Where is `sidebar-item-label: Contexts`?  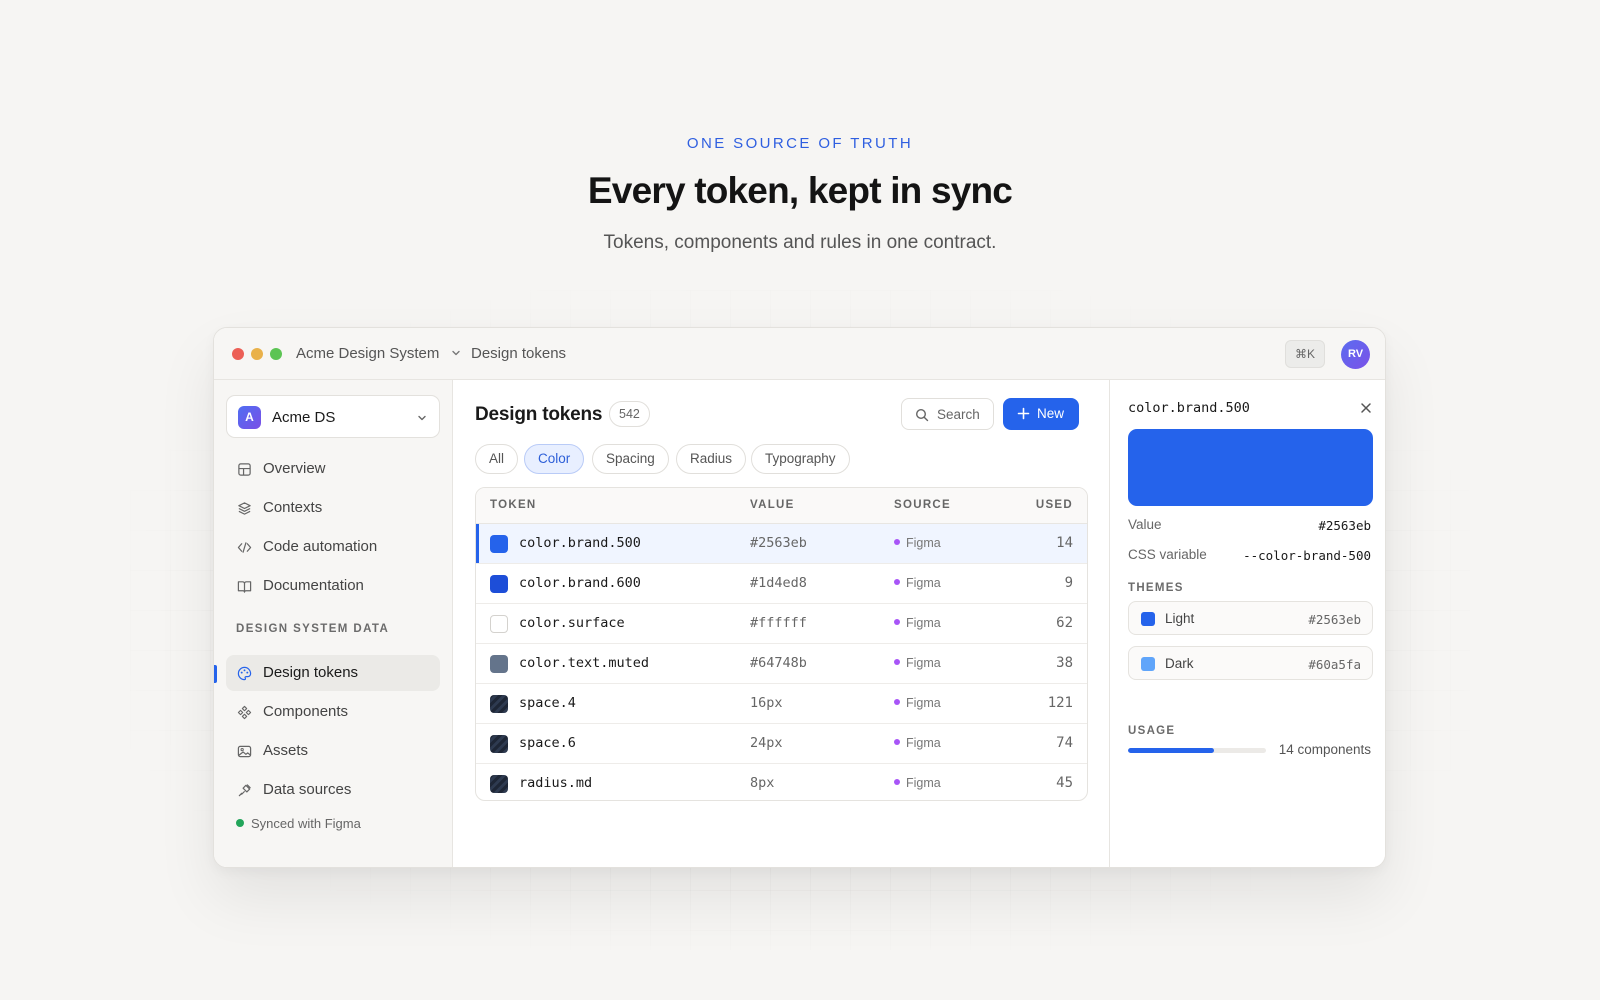
sidebar-item-label: Contexts is located at coordinates (293, 507).